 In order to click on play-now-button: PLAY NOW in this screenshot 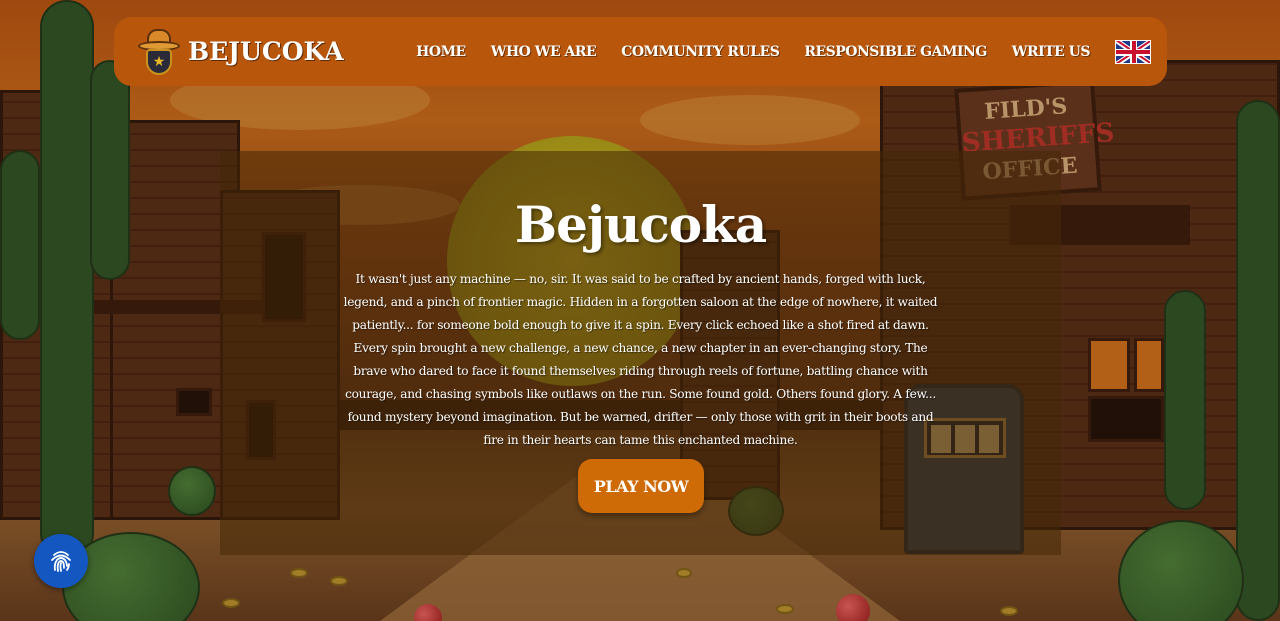, I will do `click(641, 486)`.